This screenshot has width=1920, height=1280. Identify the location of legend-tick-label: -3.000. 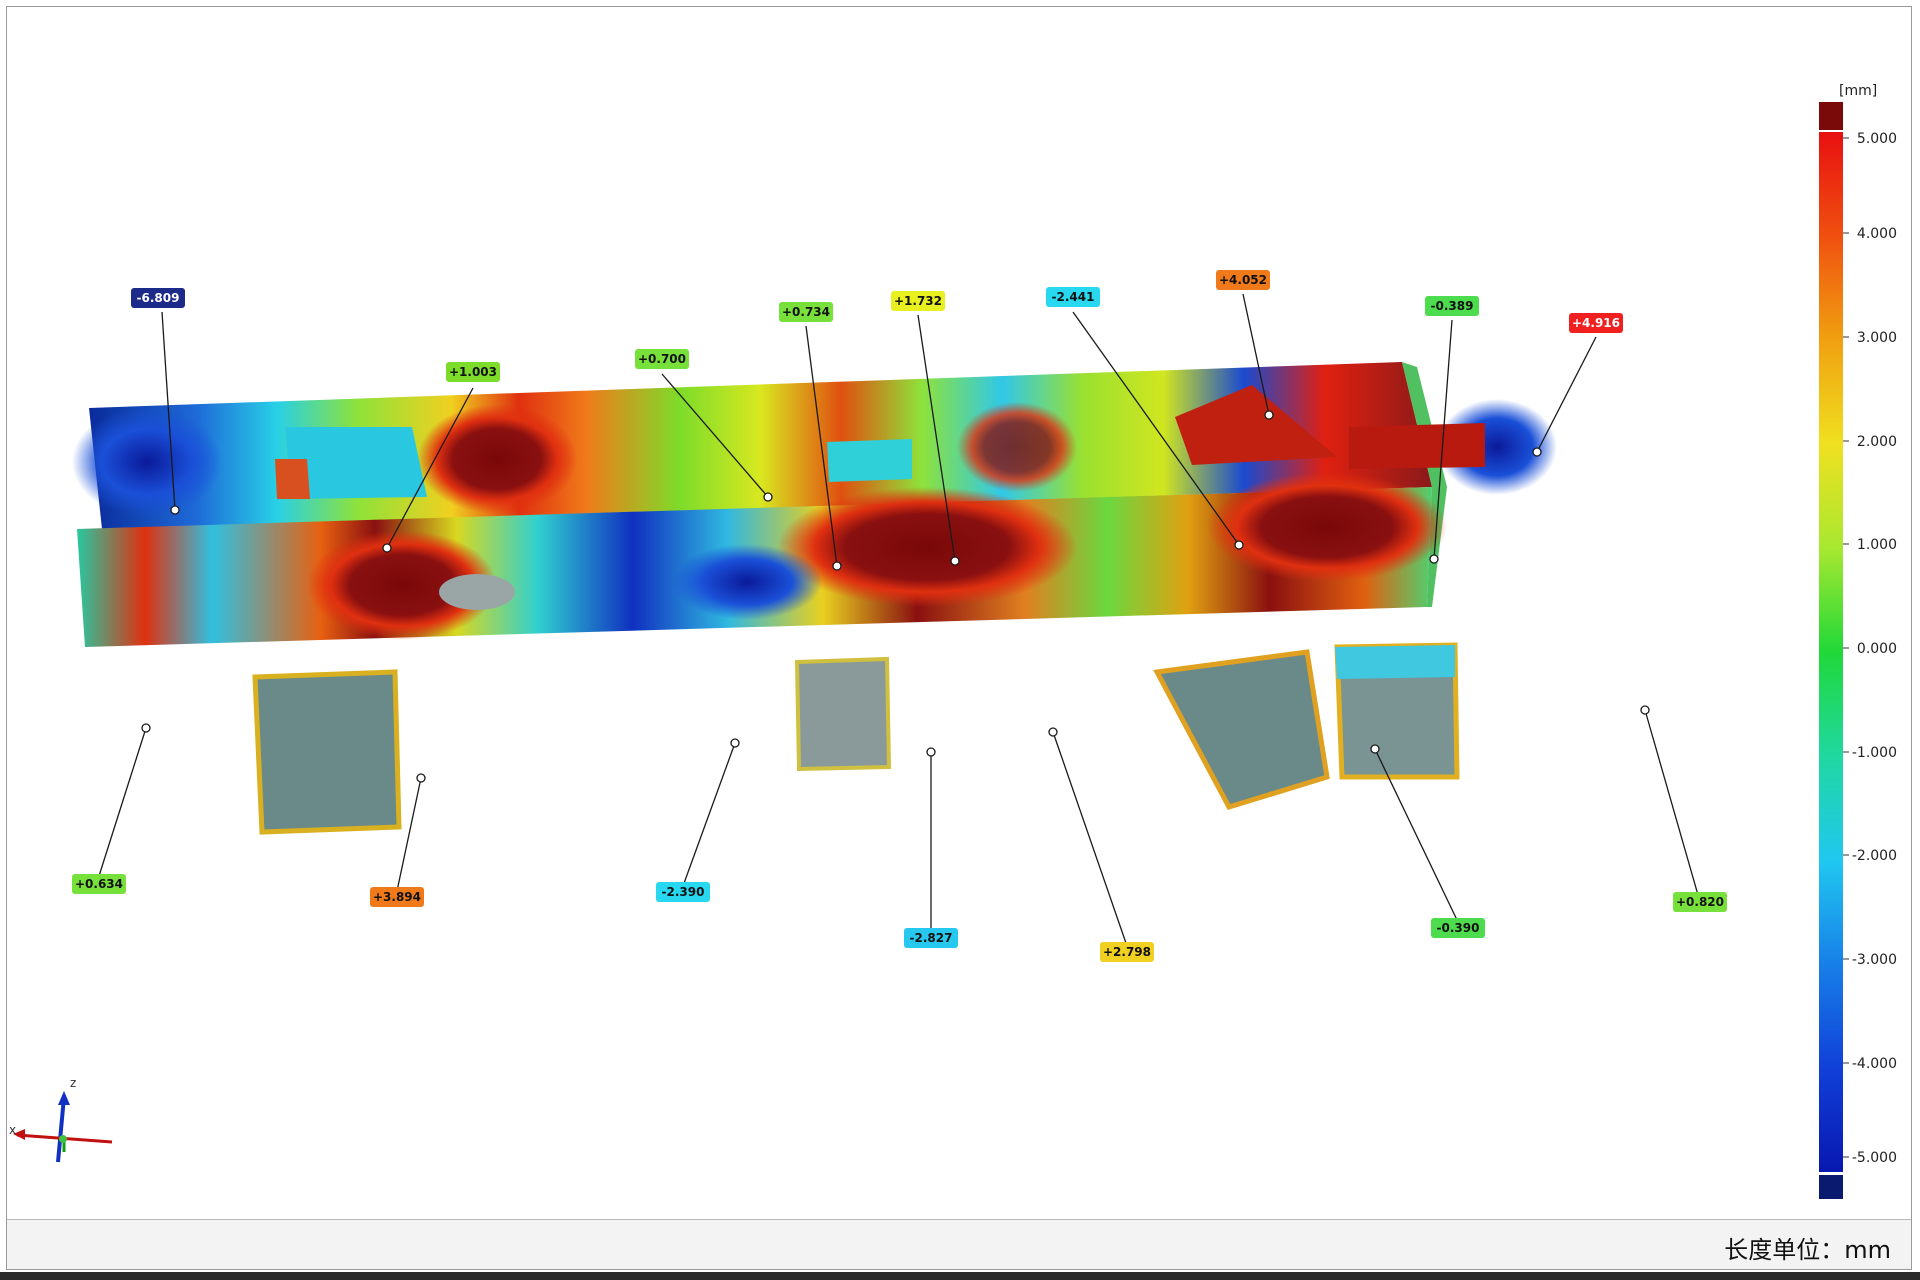
(1874, 960).